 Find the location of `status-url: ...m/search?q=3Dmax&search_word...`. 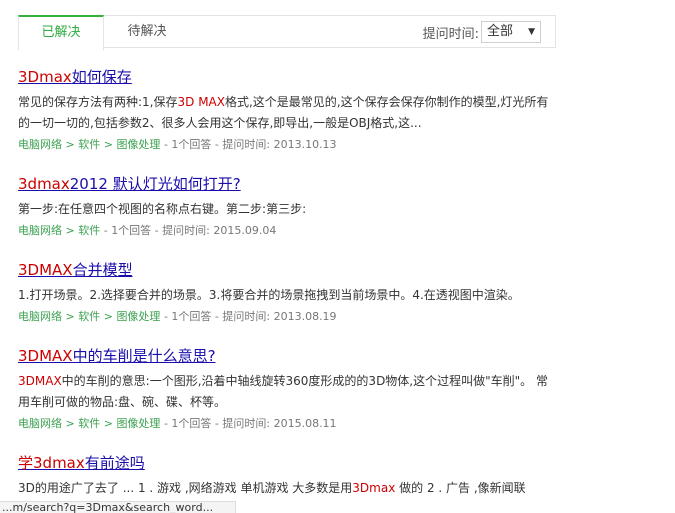

status-url: ...m/search?q=3Dmax&search_word... is located at coordinates (108, 507).